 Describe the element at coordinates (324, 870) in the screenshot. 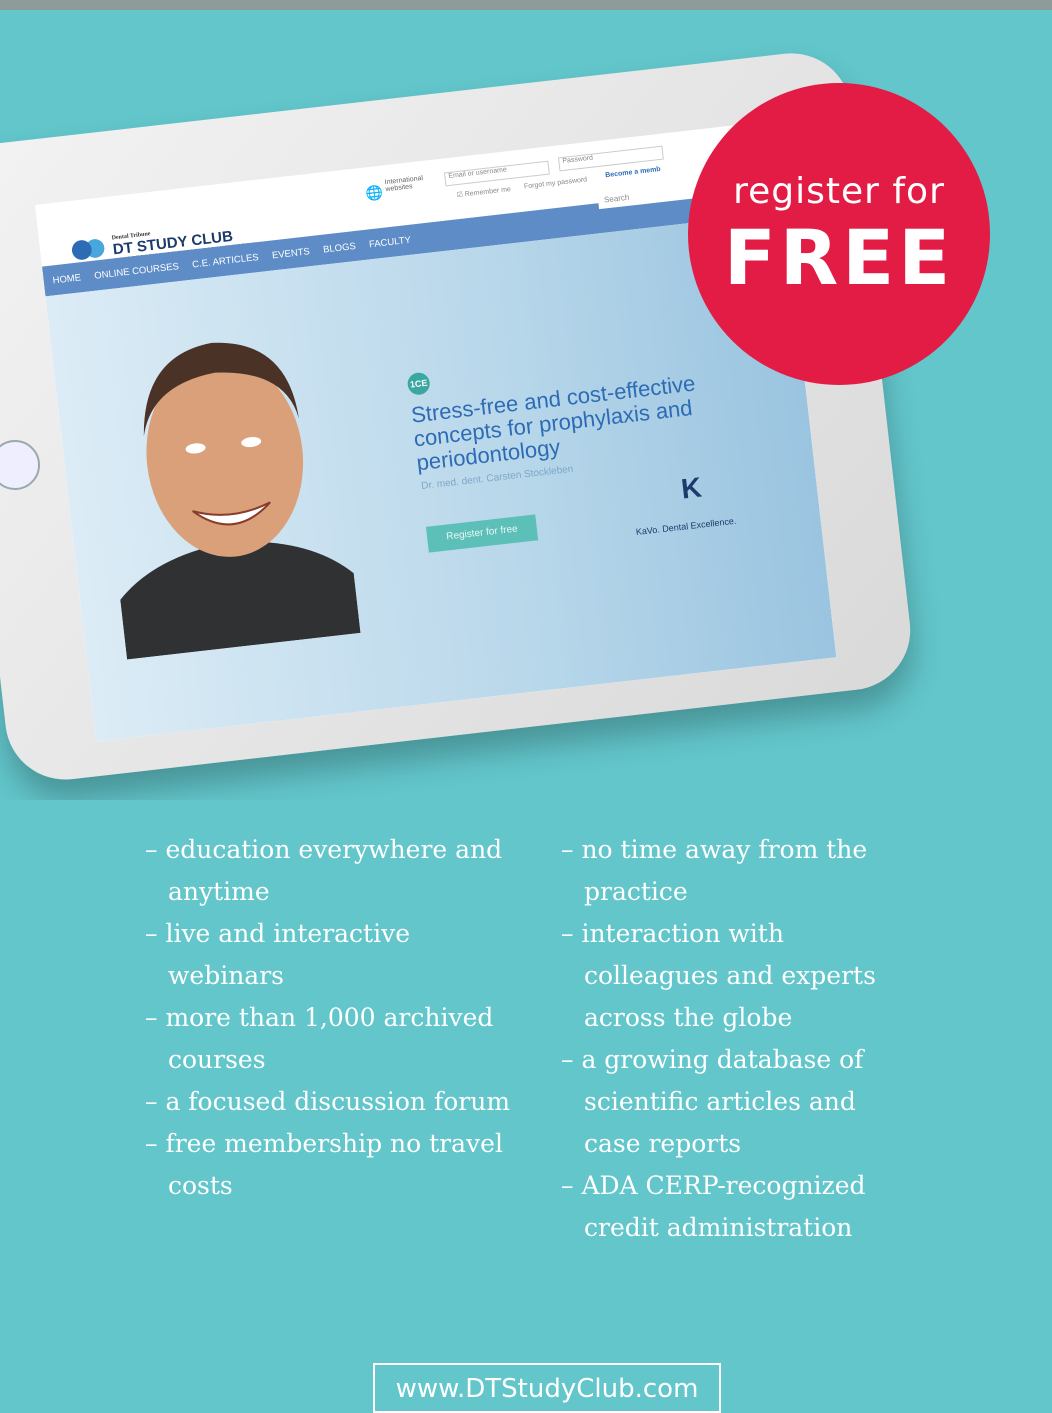

I see `benefit-item: – education everywhere and anytime` at that location.